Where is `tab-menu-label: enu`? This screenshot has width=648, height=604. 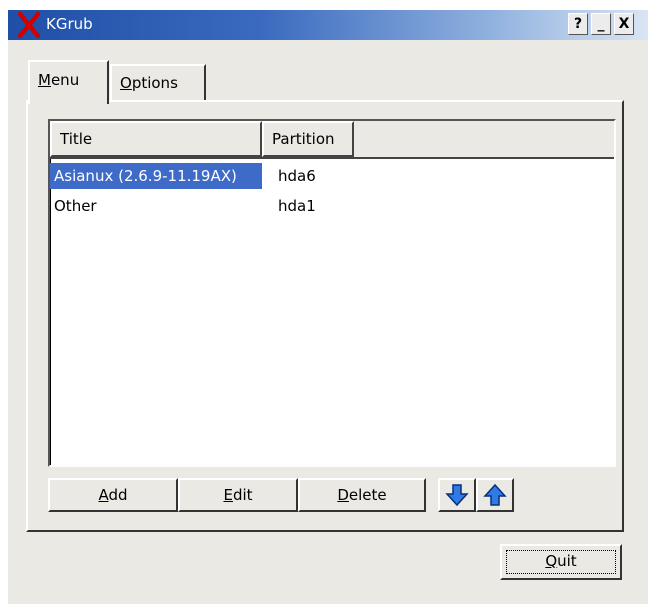 tab-menu-label: enu is located at coordinates (65, 80).